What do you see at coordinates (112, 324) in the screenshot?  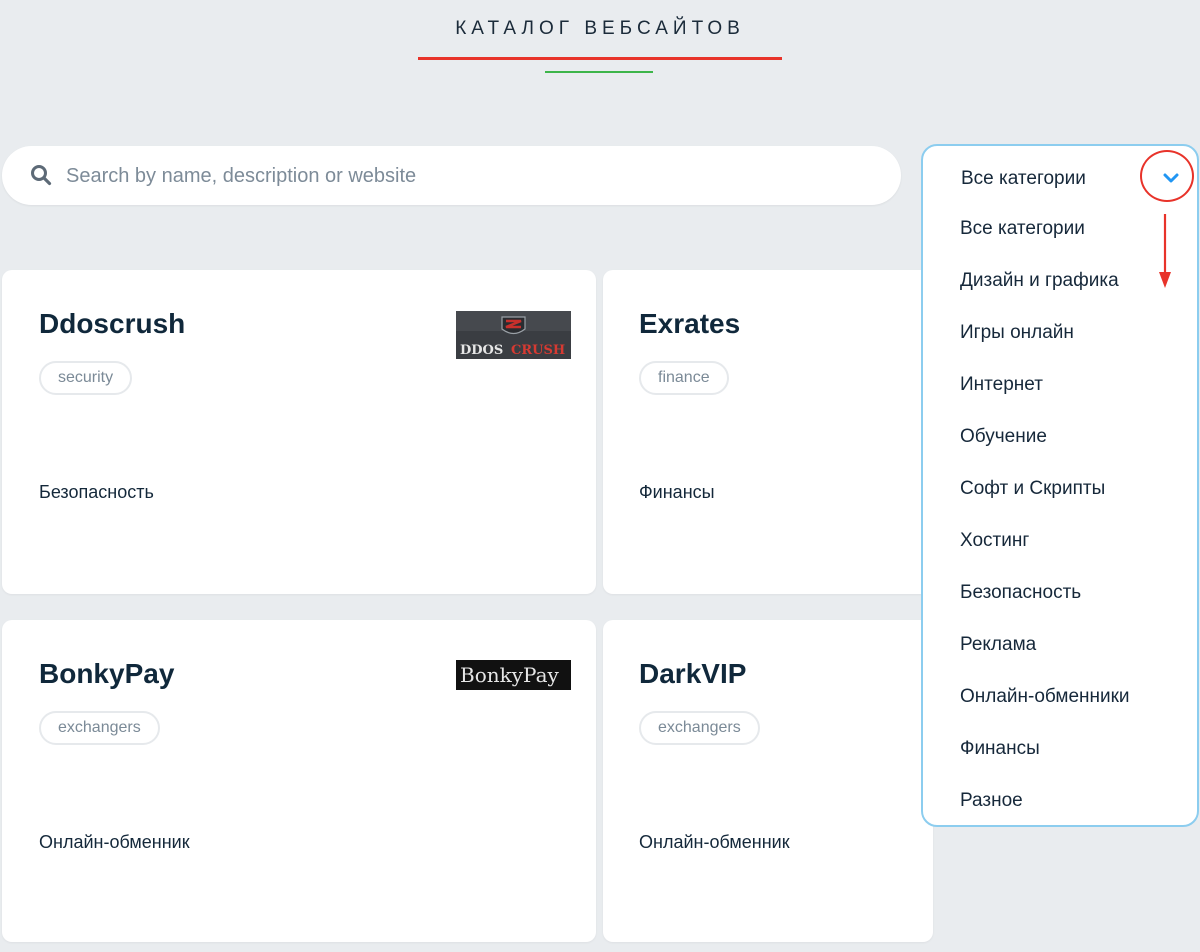 I see `card-title: Ddoscrush` at bounding box center [112, 324].